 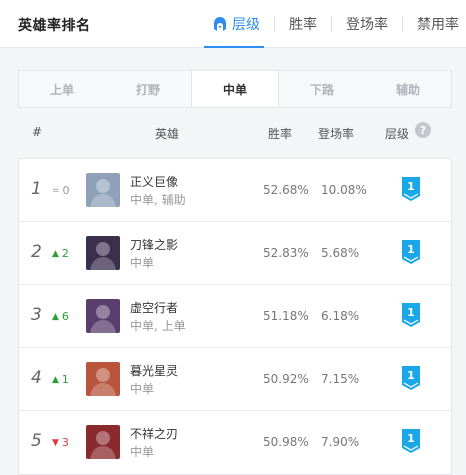 I want to click on hero-win-rate: 51.18%, so click(x=286, y=316).